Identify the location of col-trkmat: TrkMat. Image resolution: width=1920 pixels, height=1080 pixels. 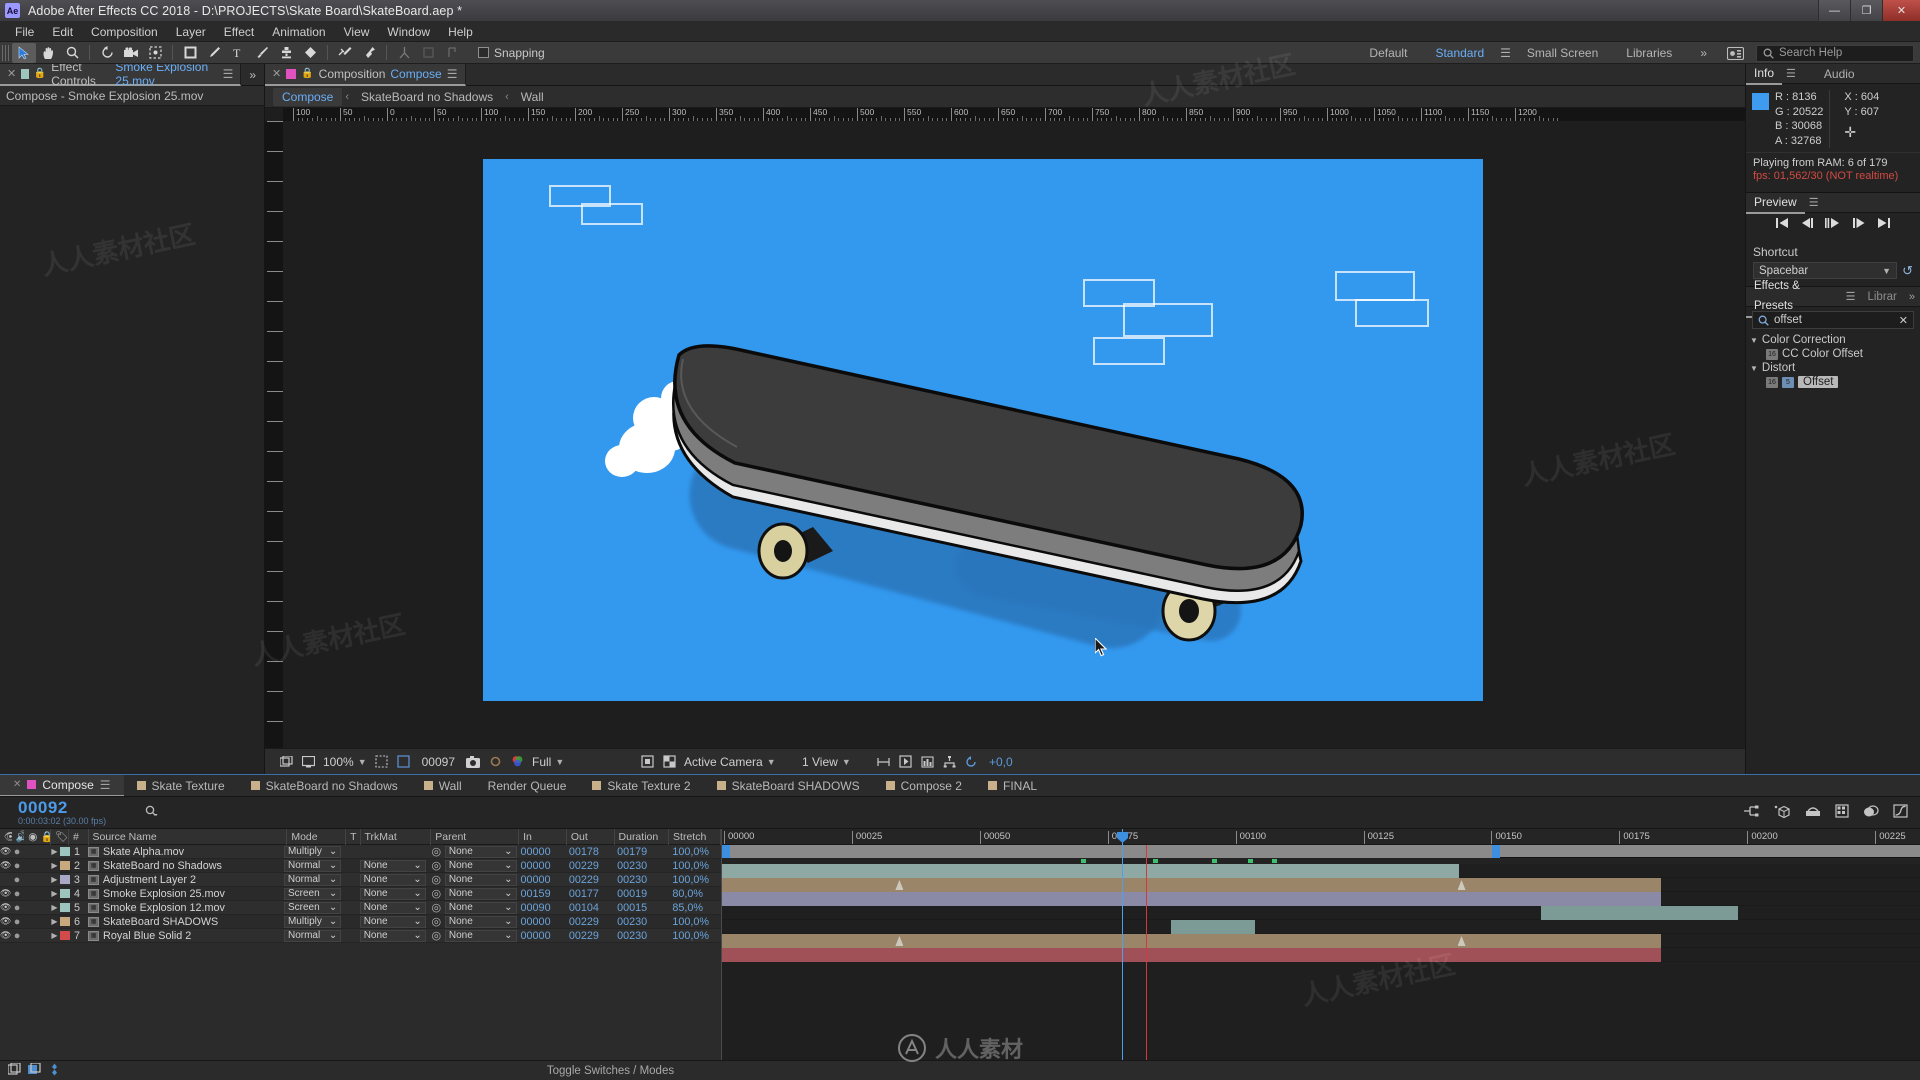
(396, 836).